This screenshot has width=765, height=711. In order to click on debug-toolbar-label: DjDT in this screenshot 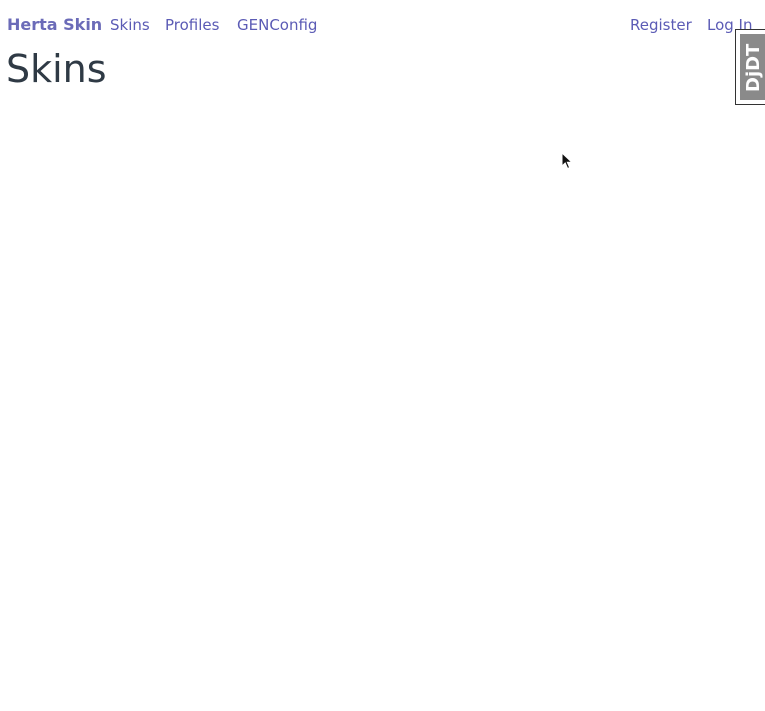, I will do `click(753, 68)`.